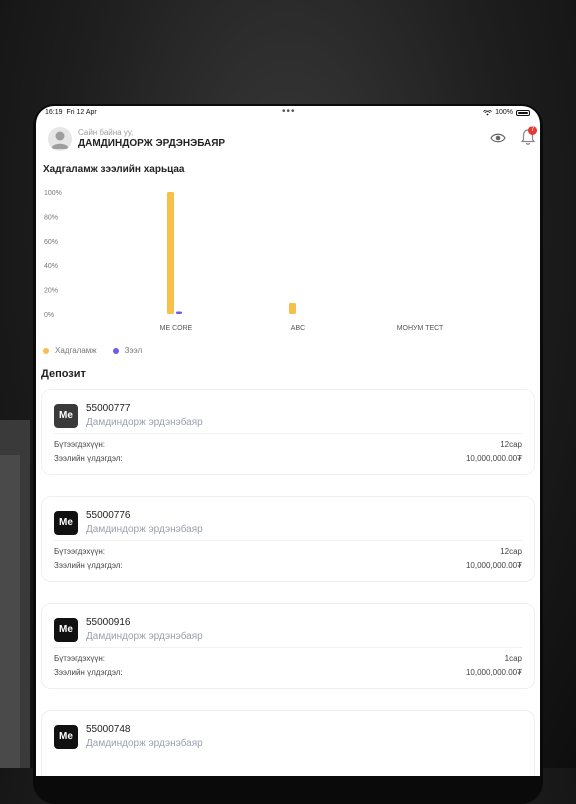 This screenshot has height=804, width=576. What do you see at coordinates (10, 611) in the screenshot?
I see `background-left-panel-inner` at bounding box center [10, 611].